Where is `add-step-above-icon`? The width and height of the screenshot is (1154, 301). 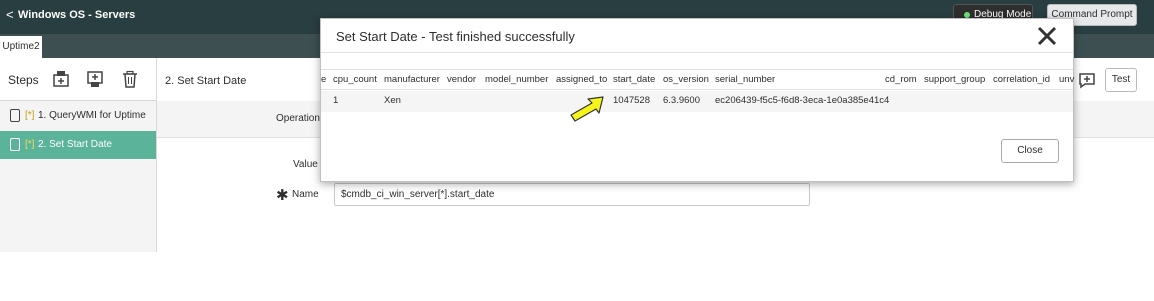 add-step-above-icon is located at coordinates (61, 79).